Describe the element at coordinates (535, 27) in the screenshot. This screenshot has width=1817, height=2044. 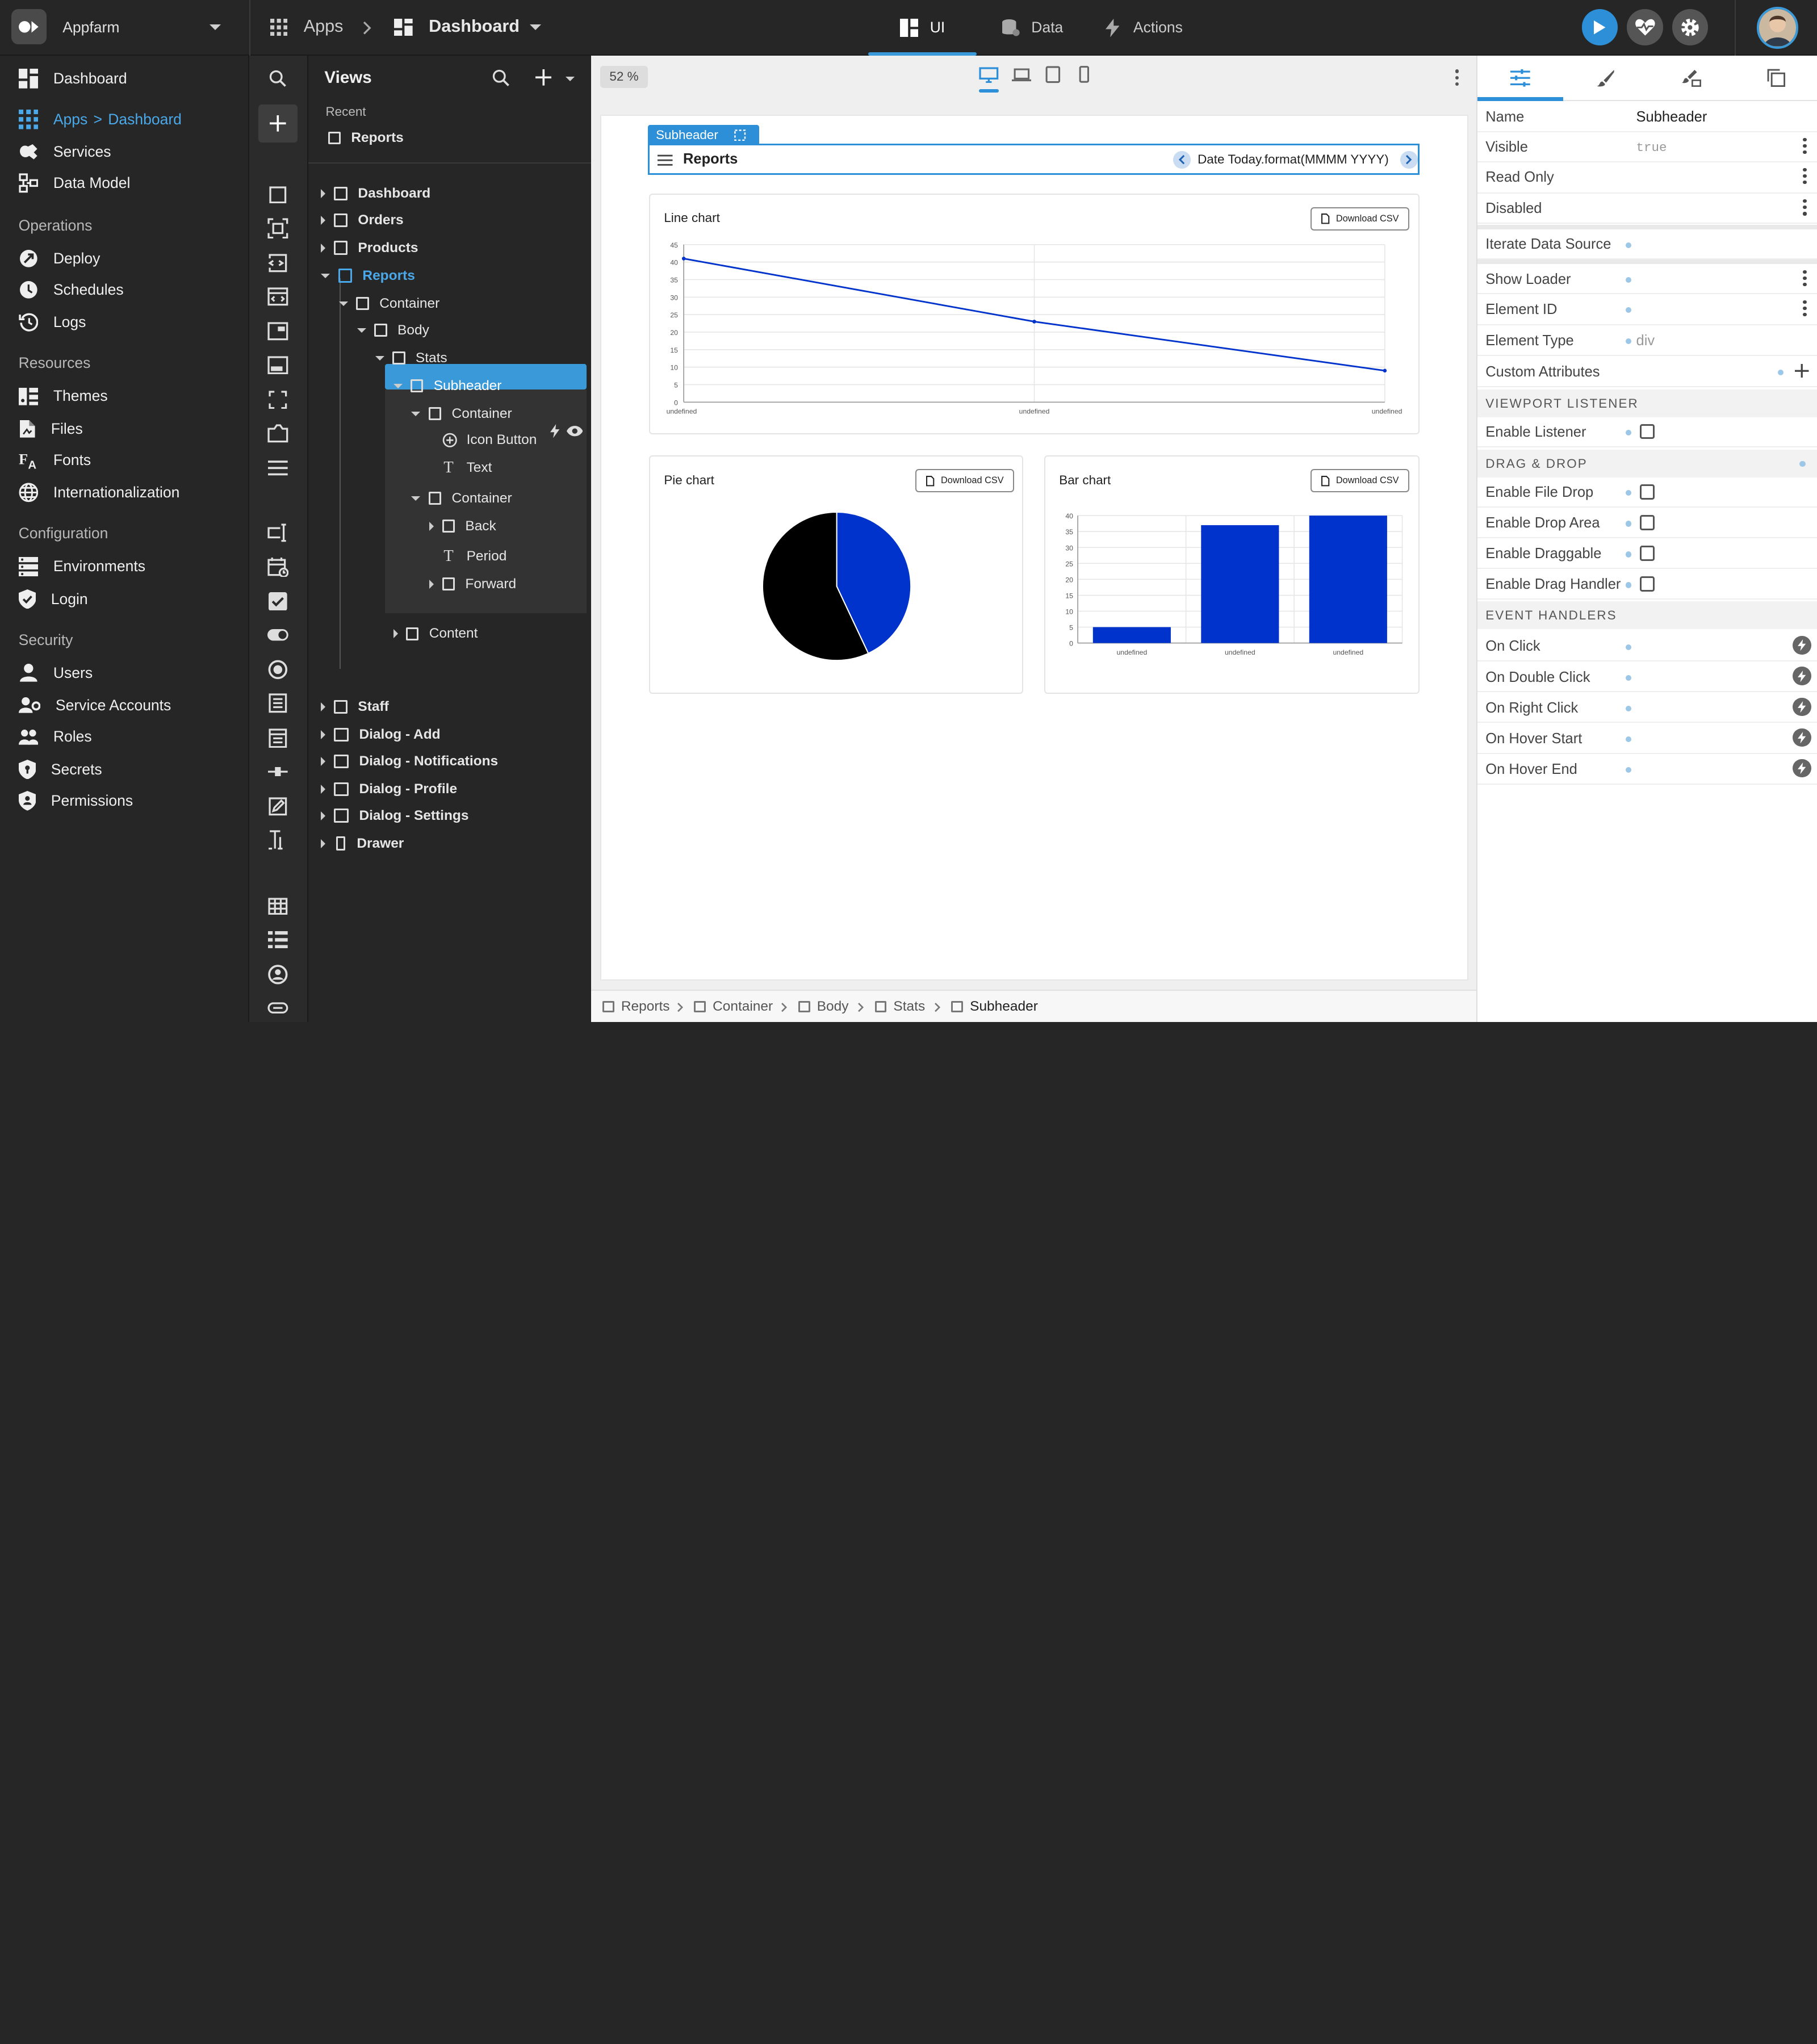
I see `app-chevron-down-icon` at that location.